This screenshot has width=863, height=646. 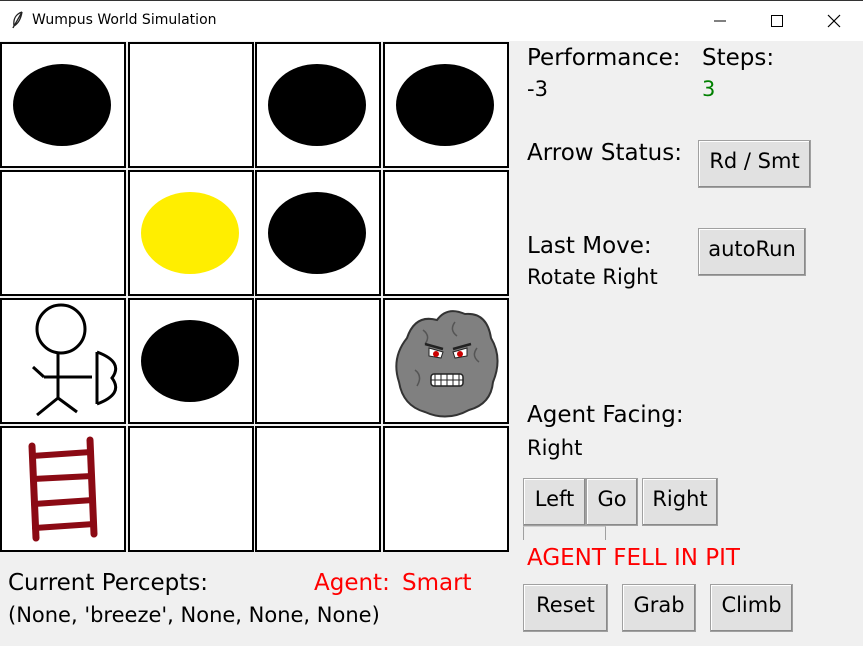 What do you see at coordinates (680, 502) in the screenshot?
I see `turn-right-button: Right` at bounding box center [680, 502].